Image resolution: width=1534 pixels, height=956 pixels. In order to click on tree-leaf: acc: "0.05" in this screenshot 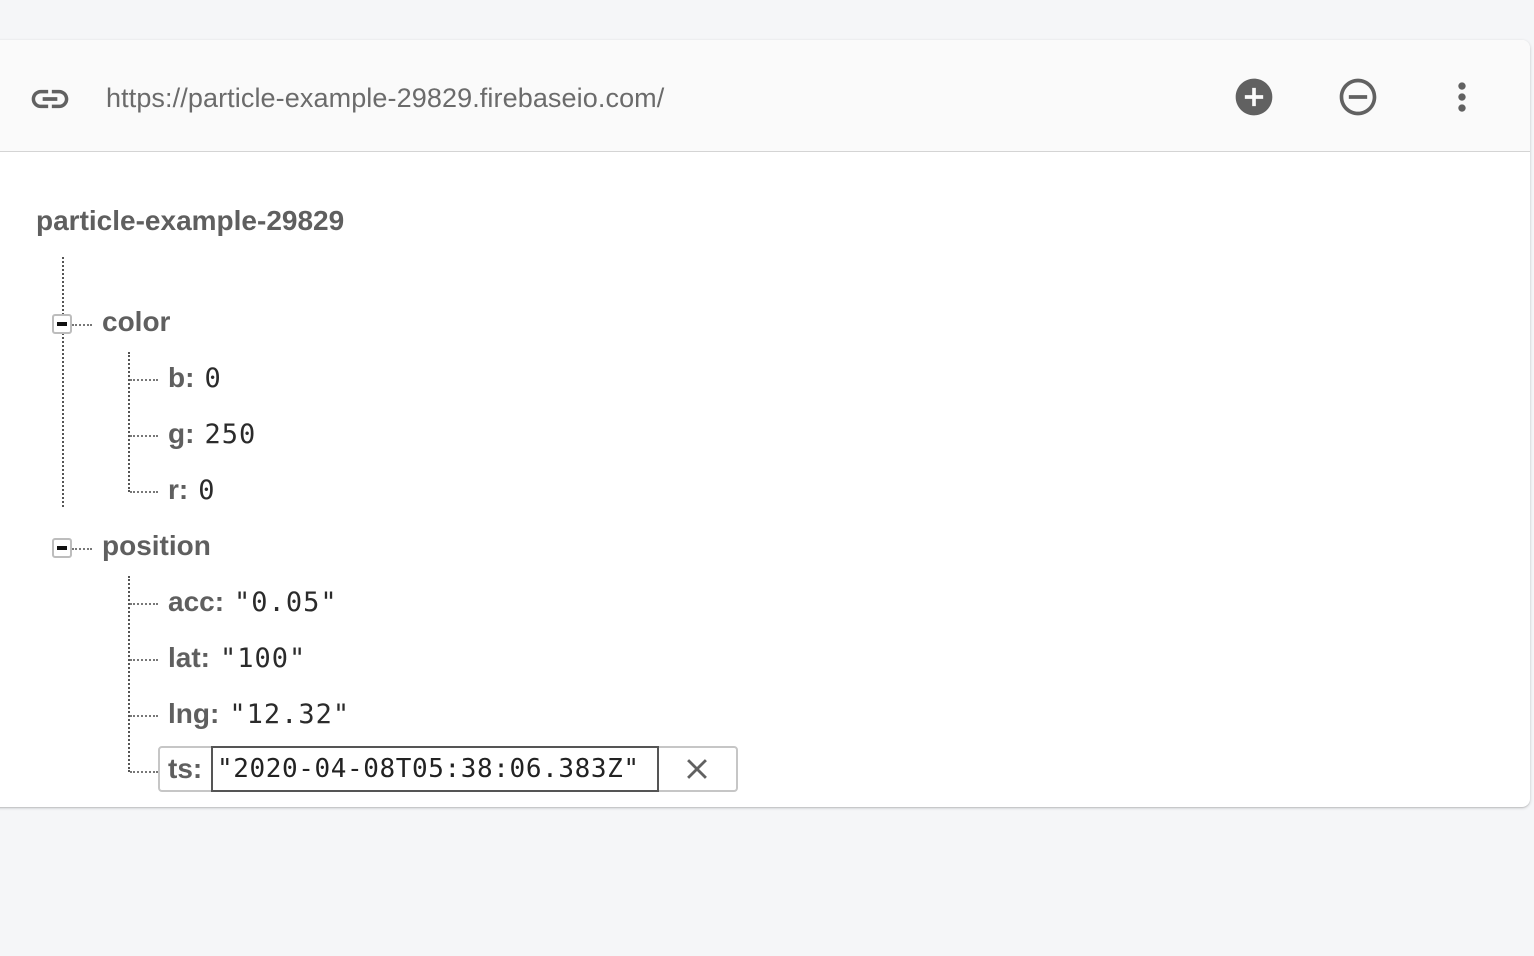, I will do `click(253, 602)`.